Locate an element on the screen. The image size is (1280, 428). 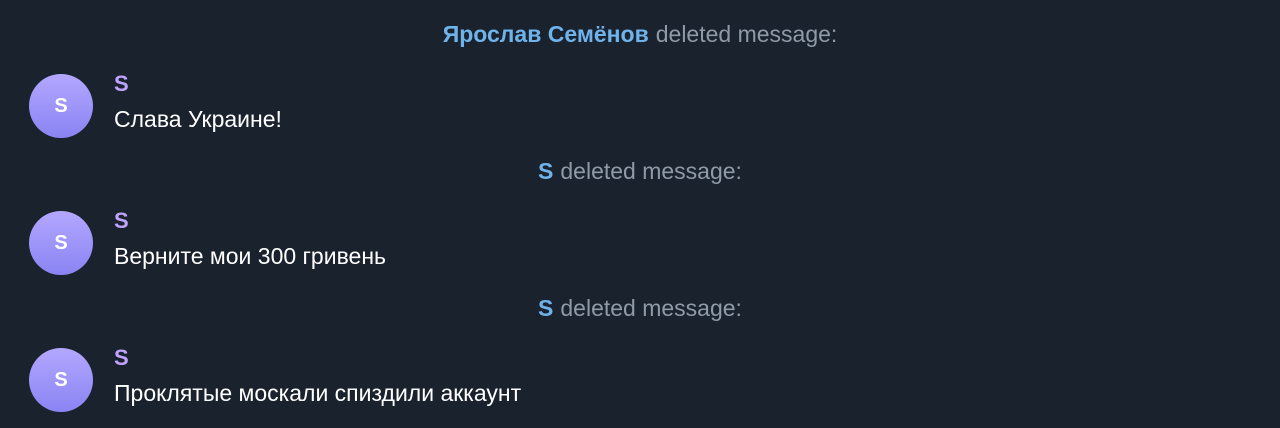
message-text: Верните мои 300 гривень is located at coordinates (250, 256).